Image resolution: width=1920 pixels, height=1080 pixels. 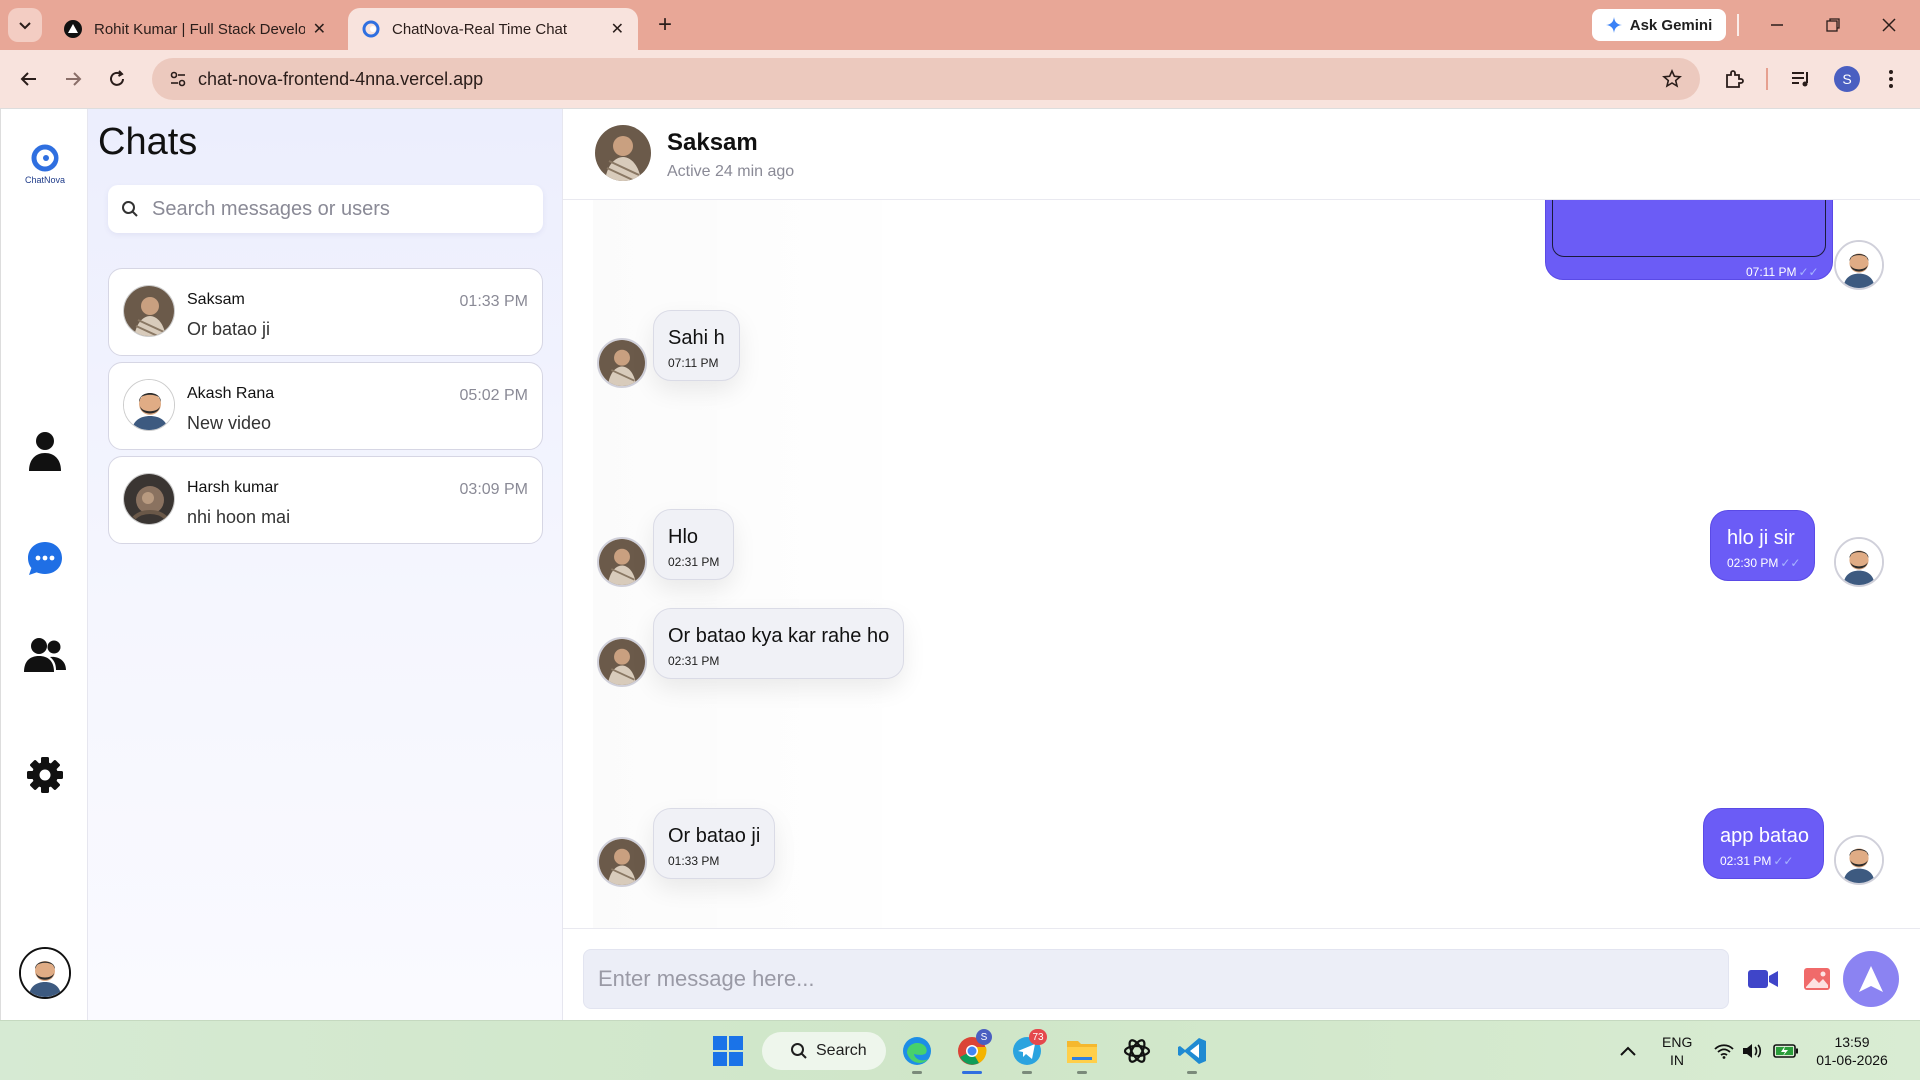 I want to click on chat-bubble-icon, so click(x=45, y=558).